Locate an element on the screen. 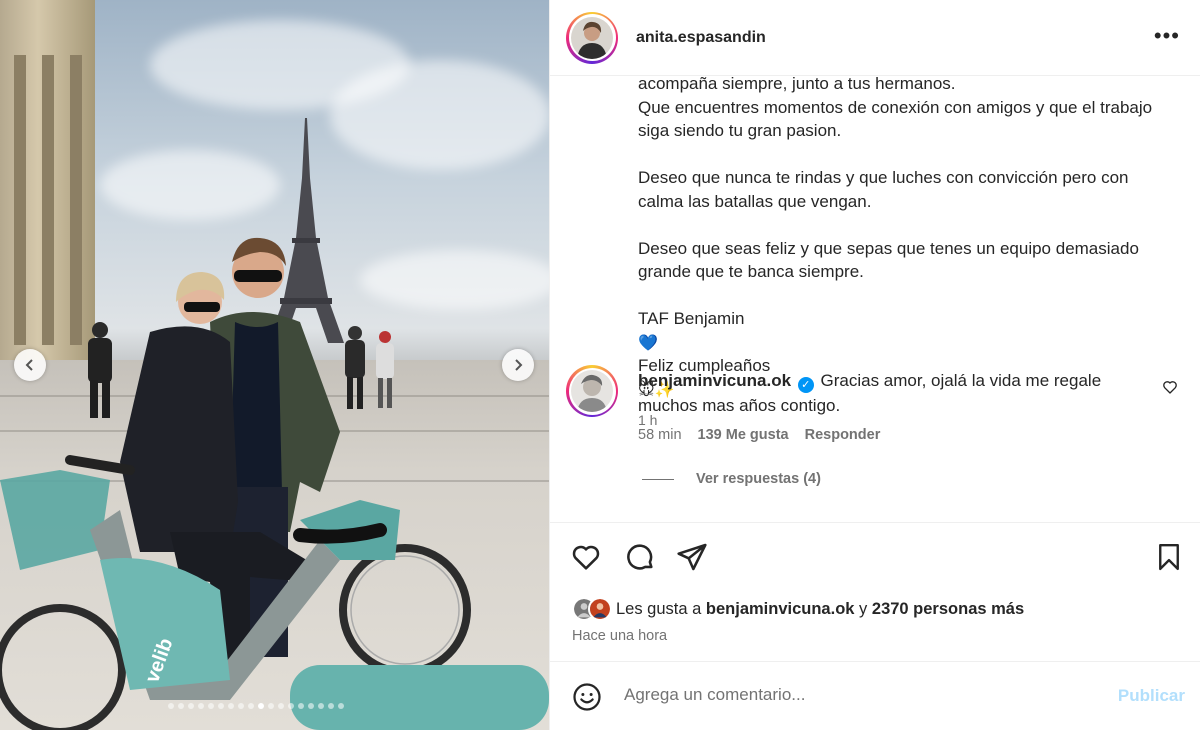  post-comment-button: Publicar is located at coordinates (1151, 696).